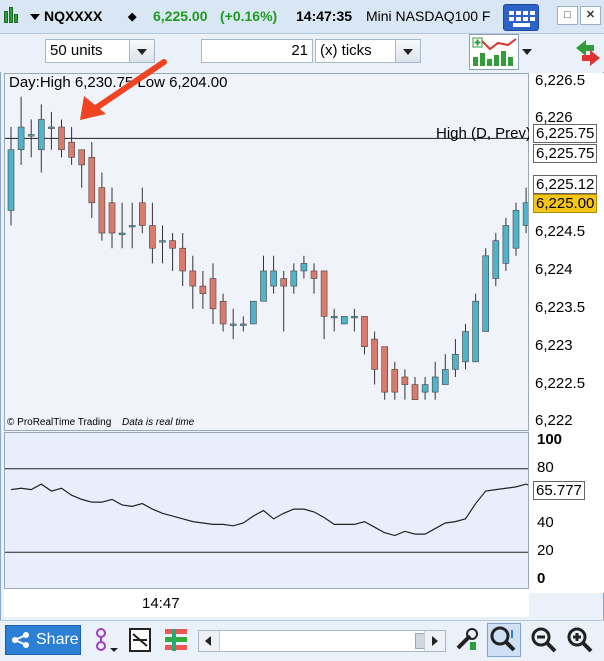  I want to click on sync-arrows-icon, so click(588, 52).